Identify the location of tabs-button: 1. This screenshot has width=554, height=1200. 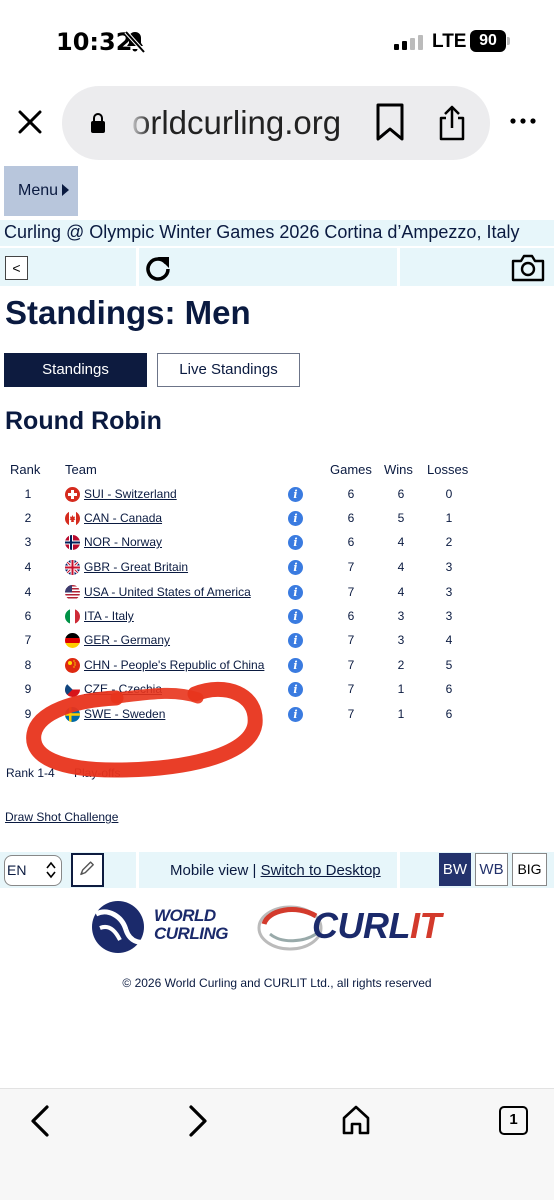
(513, 1120).